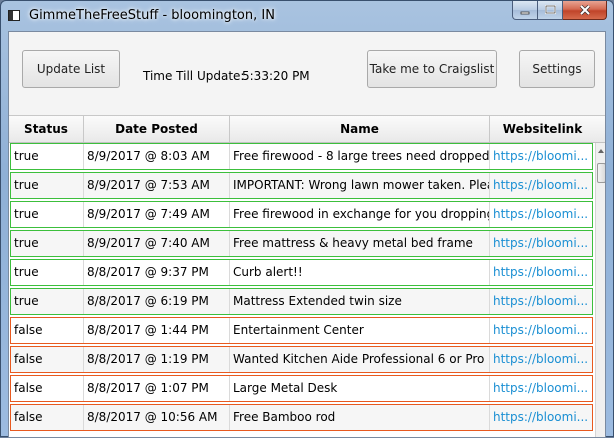 The width and height of the screenshot is (614, 438). I want to click on cell-date: 8/8/2017 @ 9:37 PM, so click(157, 272).